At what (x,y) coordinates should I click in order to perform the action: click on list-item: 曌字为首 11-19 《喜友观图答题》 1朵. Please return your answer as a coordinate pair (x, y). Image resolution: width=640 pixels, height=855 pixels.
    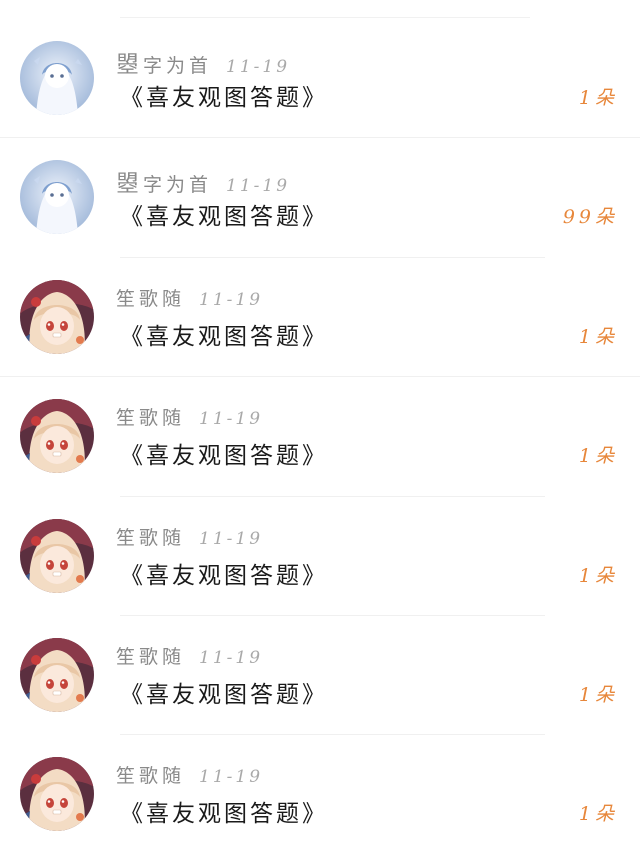
    Looking at the image, I should click on (320, 79).